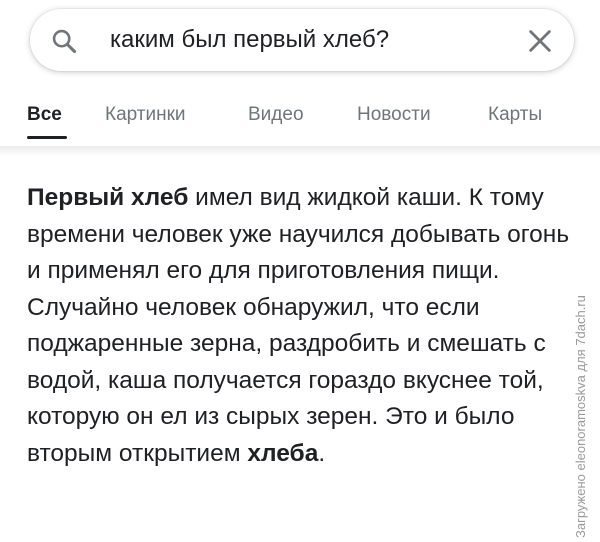 Image resolution: width=600 pixels, height=542 pixels. I want to click on tab-video: Видео, so click(276, 115).